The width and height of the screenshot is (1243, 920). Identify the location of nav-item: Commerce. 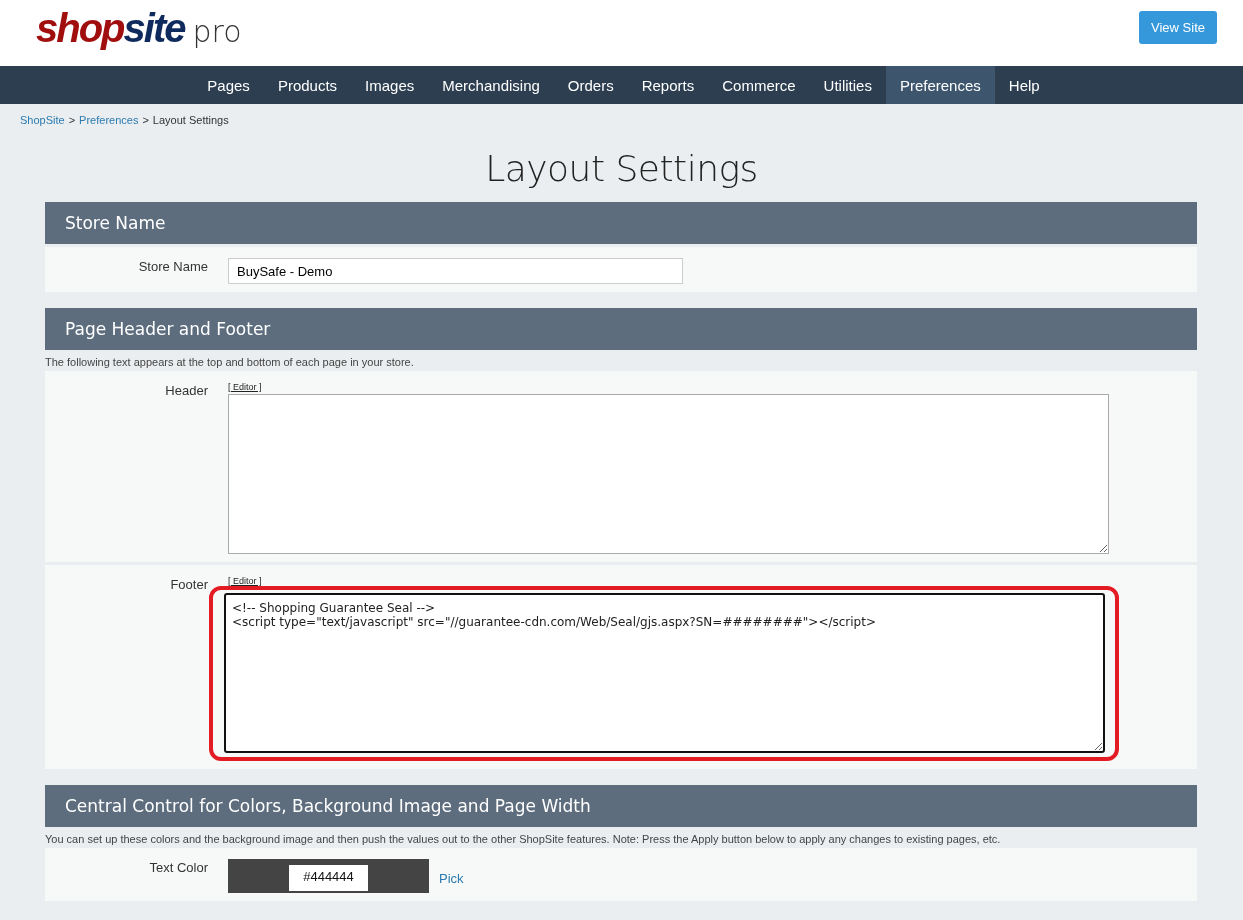
(759, 85).